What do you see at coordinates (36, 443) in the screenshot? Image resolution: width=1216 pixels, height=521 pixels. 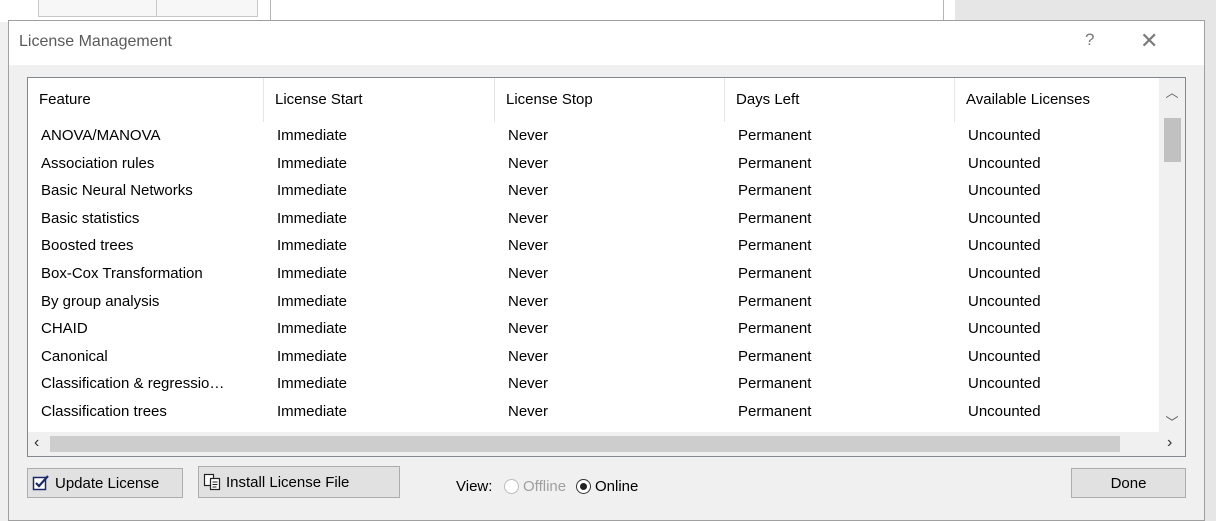 I see `scroll-left-icon: ‹` at bounding box center [36, 443].